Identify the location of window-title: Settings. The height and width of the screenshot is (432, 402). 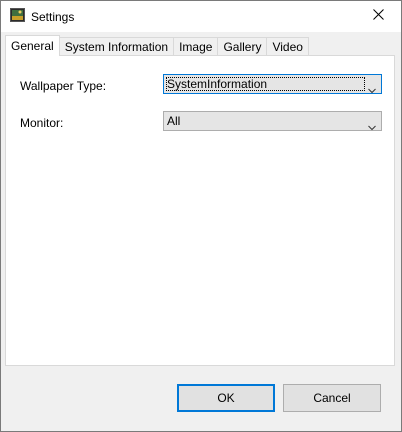
(53, 17).